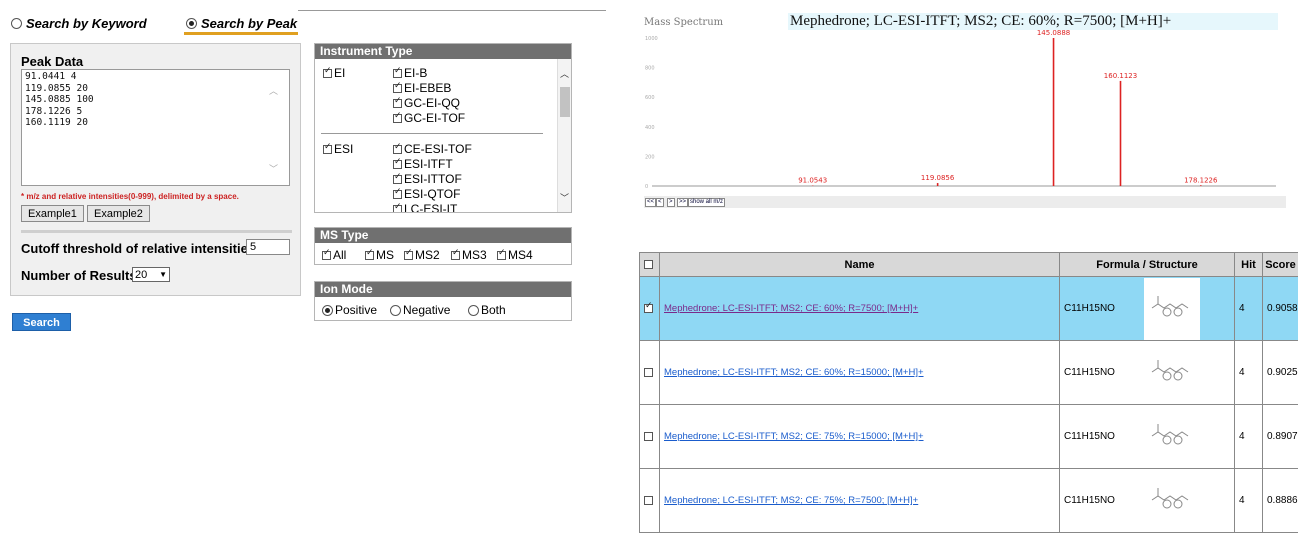  I want to click on instrument-option-label: ESI-ITTOF, so click(433, 179).